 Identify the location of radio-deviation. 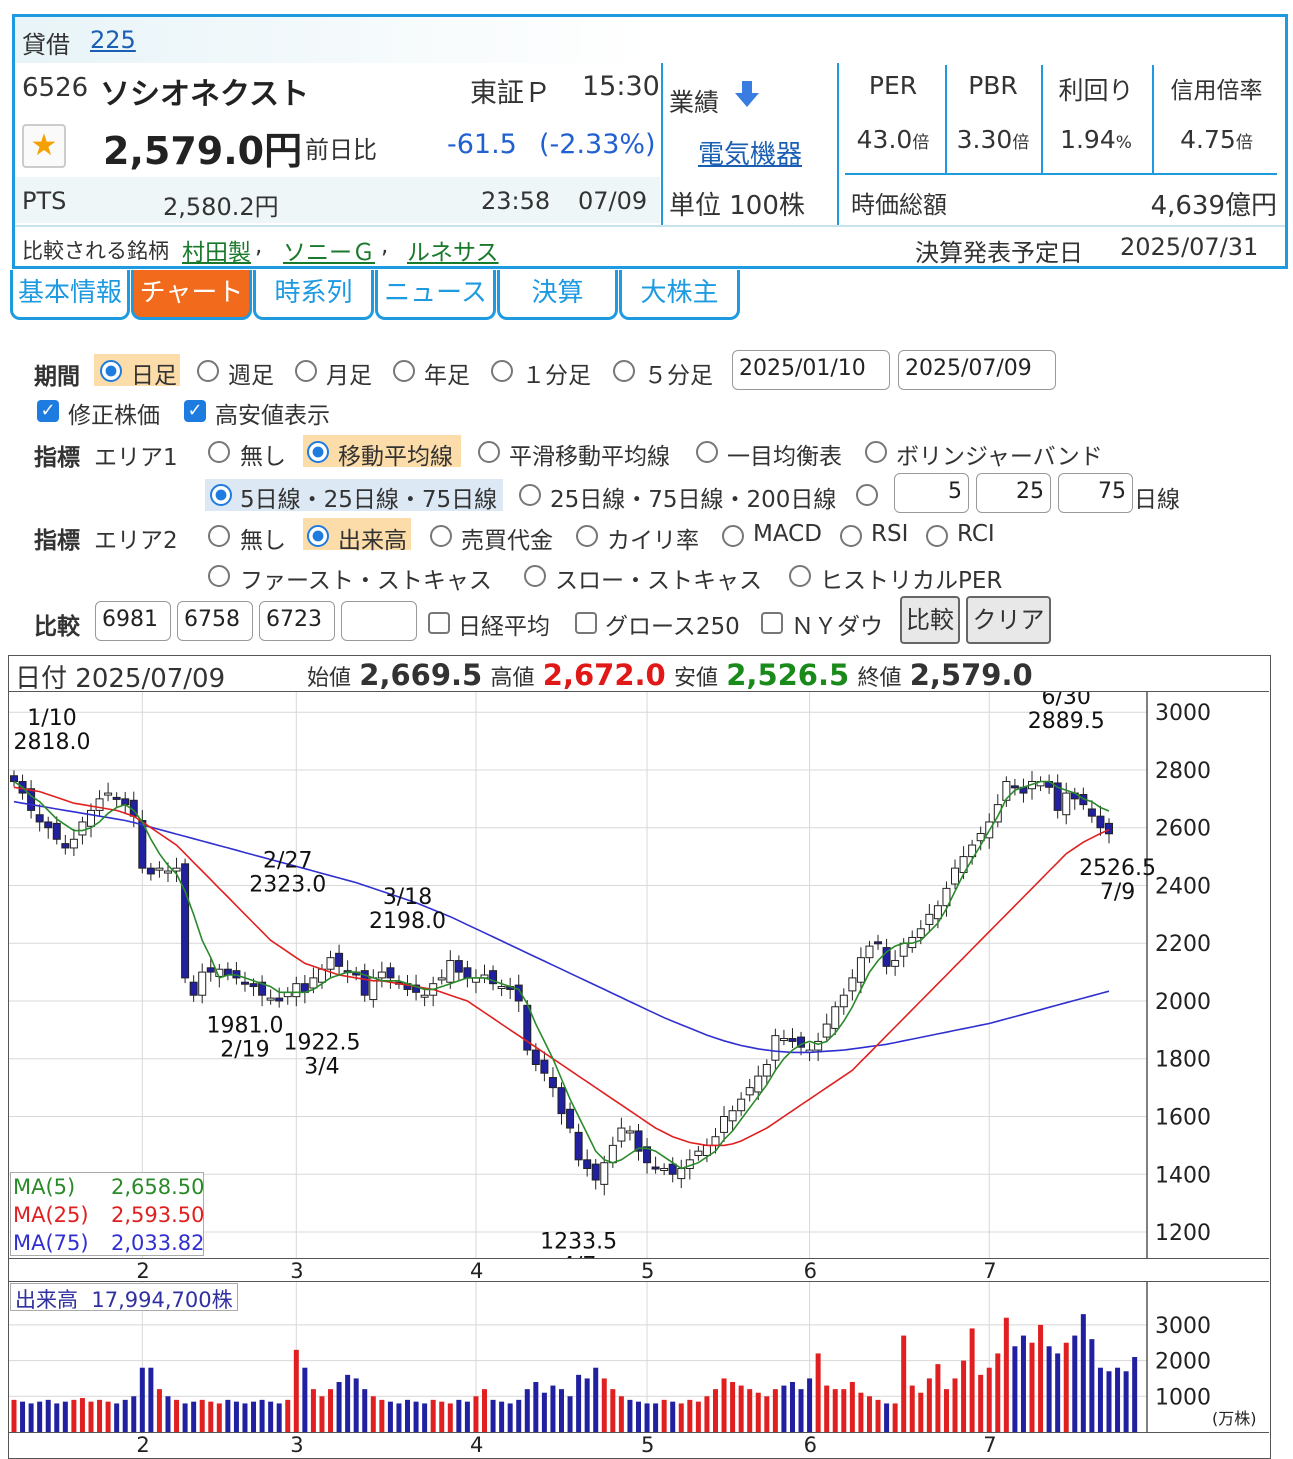
(587, 536).